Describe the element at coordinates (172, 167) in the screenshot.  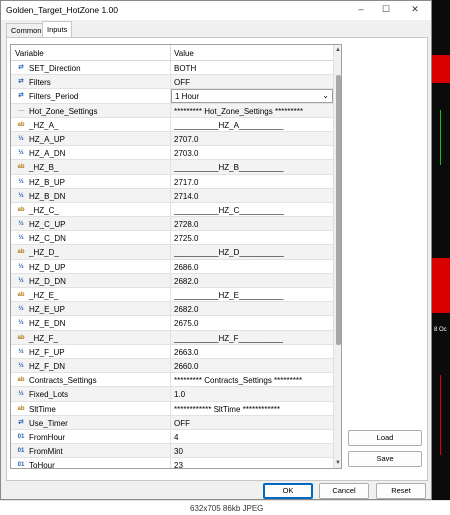
I see `table-row: ab _HZ_B_ __________HZ_B__________` at that location.